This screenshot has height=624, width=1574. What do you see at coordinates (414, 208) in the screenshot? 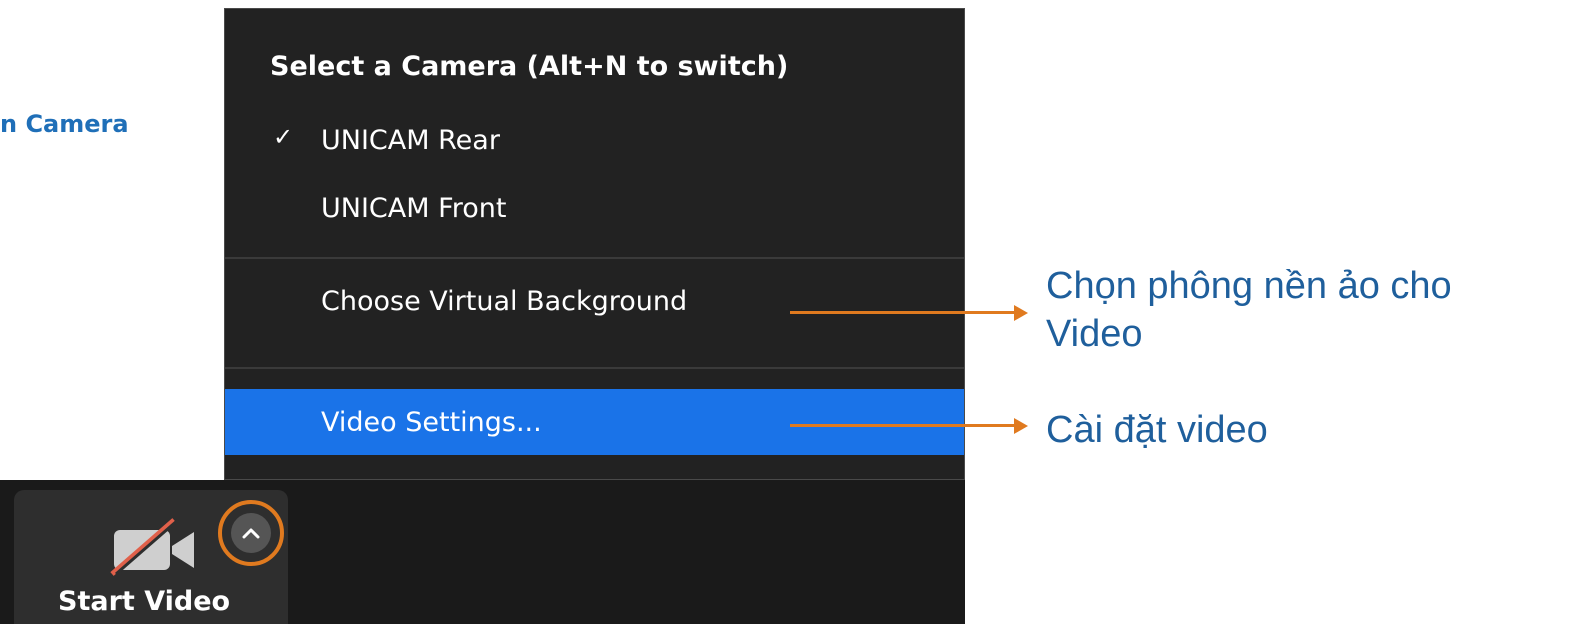
I see `menu-item-label: UNICAM Front` at bounding box center [414, 208].